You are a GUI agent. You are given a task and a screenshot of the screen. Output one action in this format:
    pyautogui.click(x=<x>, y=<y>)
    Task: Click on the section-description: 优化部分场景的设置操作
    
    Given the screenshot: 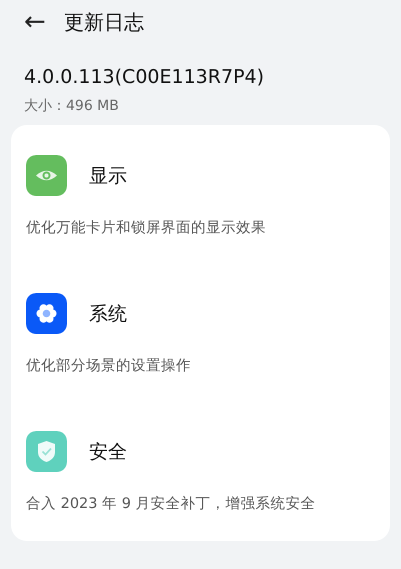 What is the action you would take?
    pyautogui.click(x=109, y=365)
    